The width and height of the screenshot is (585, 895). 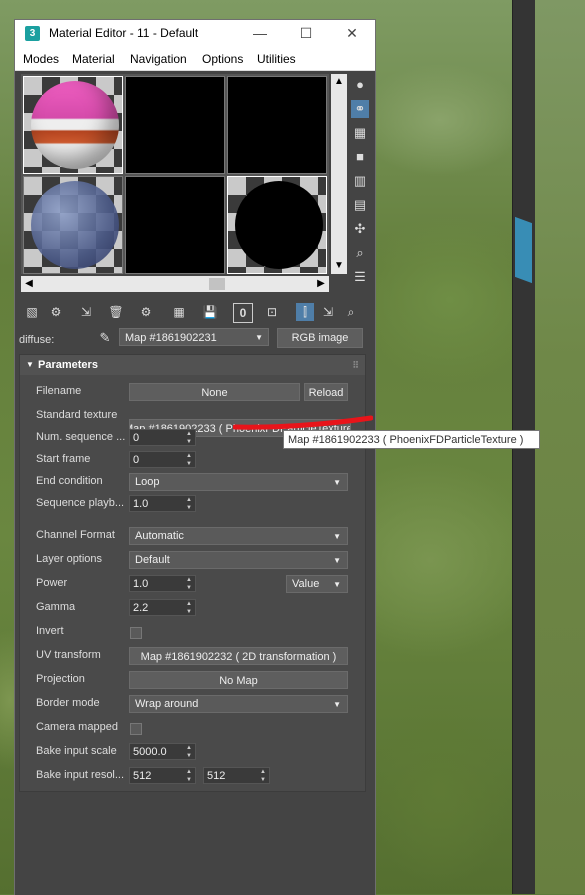 I want to click on end-condition-label: End condition, so click(x=69, y=481).